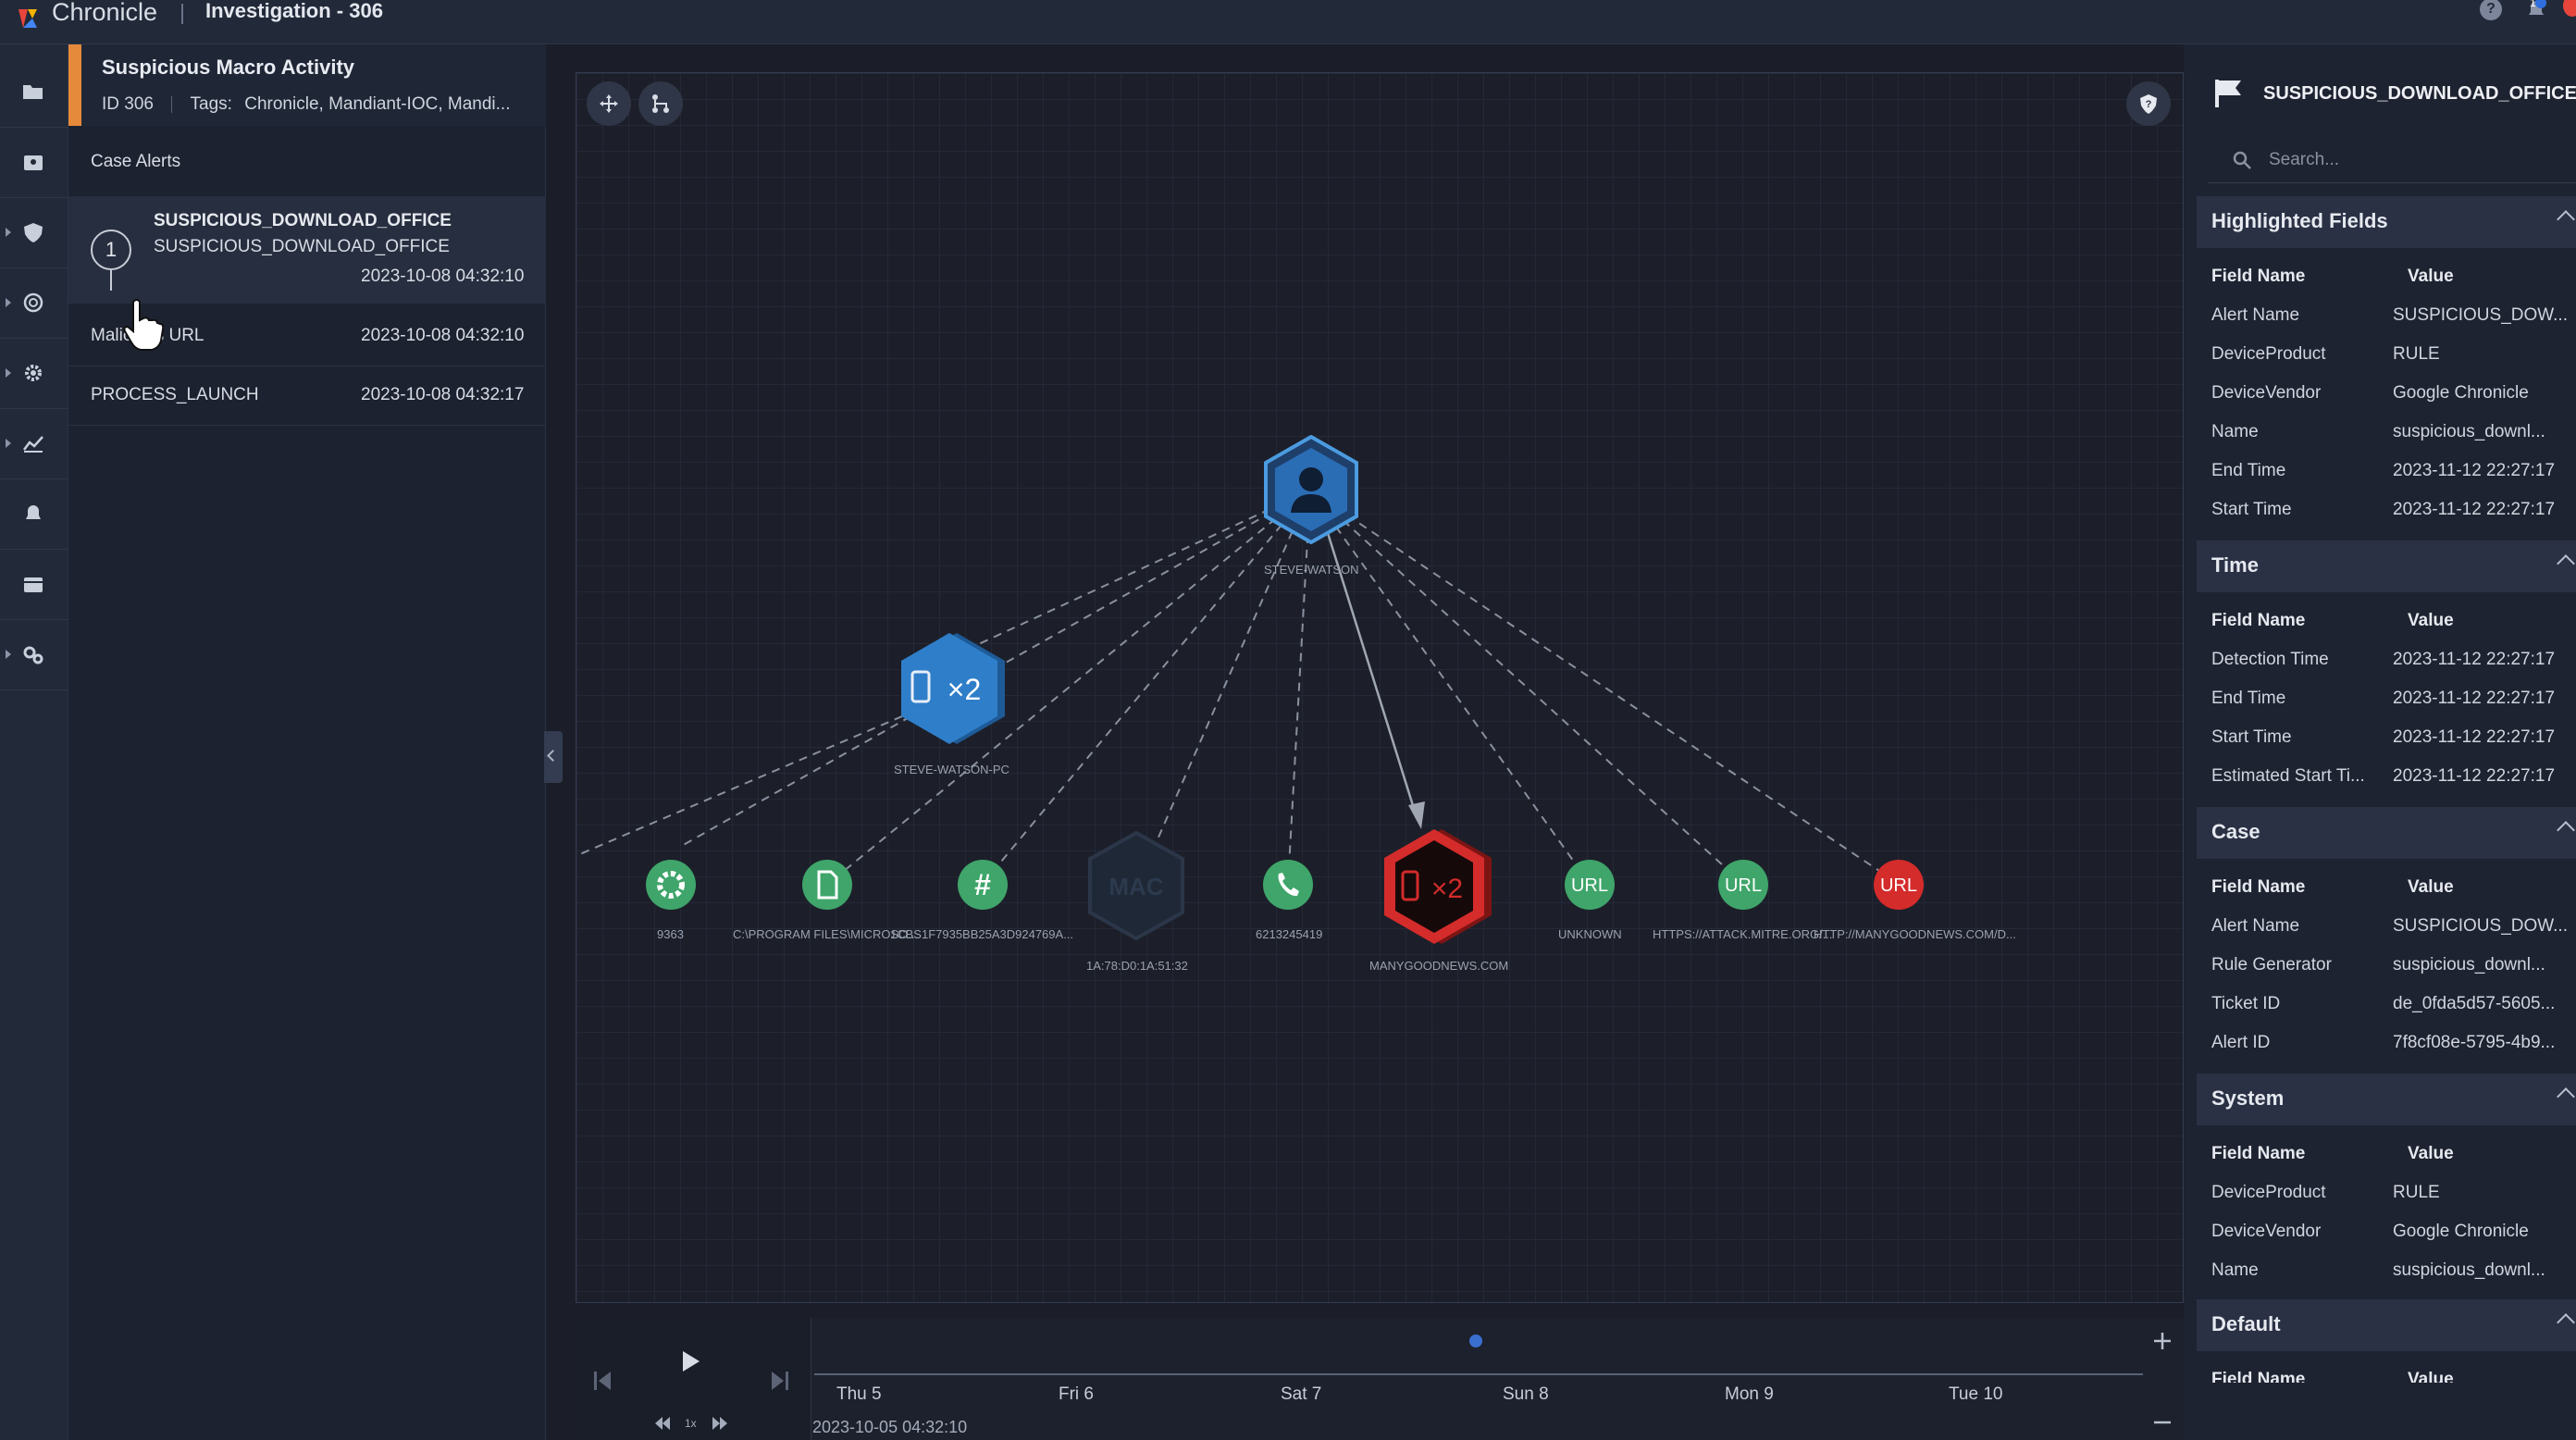 Image resolution: width=2576 pixels, height=1440 pixels. Describe the element at coordinates (1299, 687) in the screenshot. I see `edge-phone` at that location.